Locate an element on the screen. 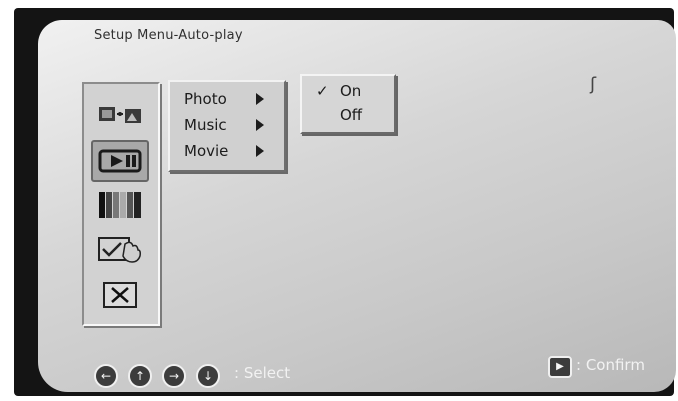  display-bars-icon is located at coordinates (120, 205).